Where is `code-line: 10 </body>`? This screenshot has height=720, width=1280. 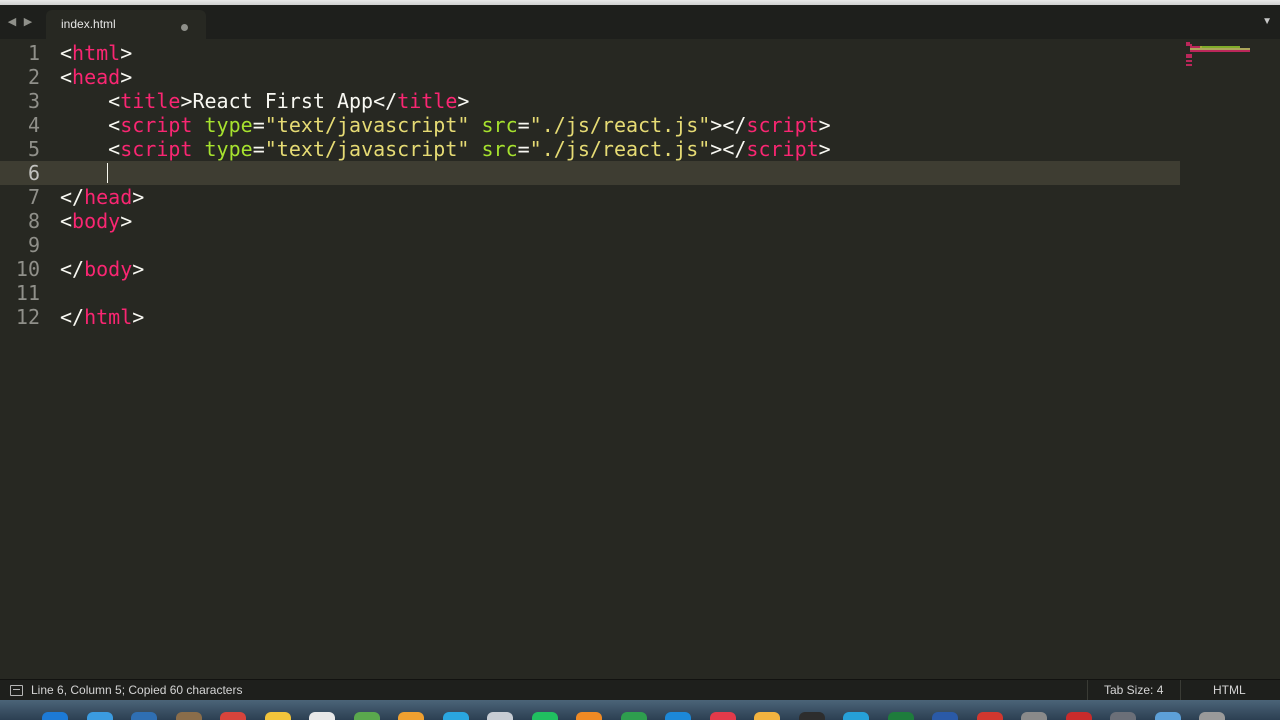
code-line: 10 </body> is located at coordinates (590, 269).